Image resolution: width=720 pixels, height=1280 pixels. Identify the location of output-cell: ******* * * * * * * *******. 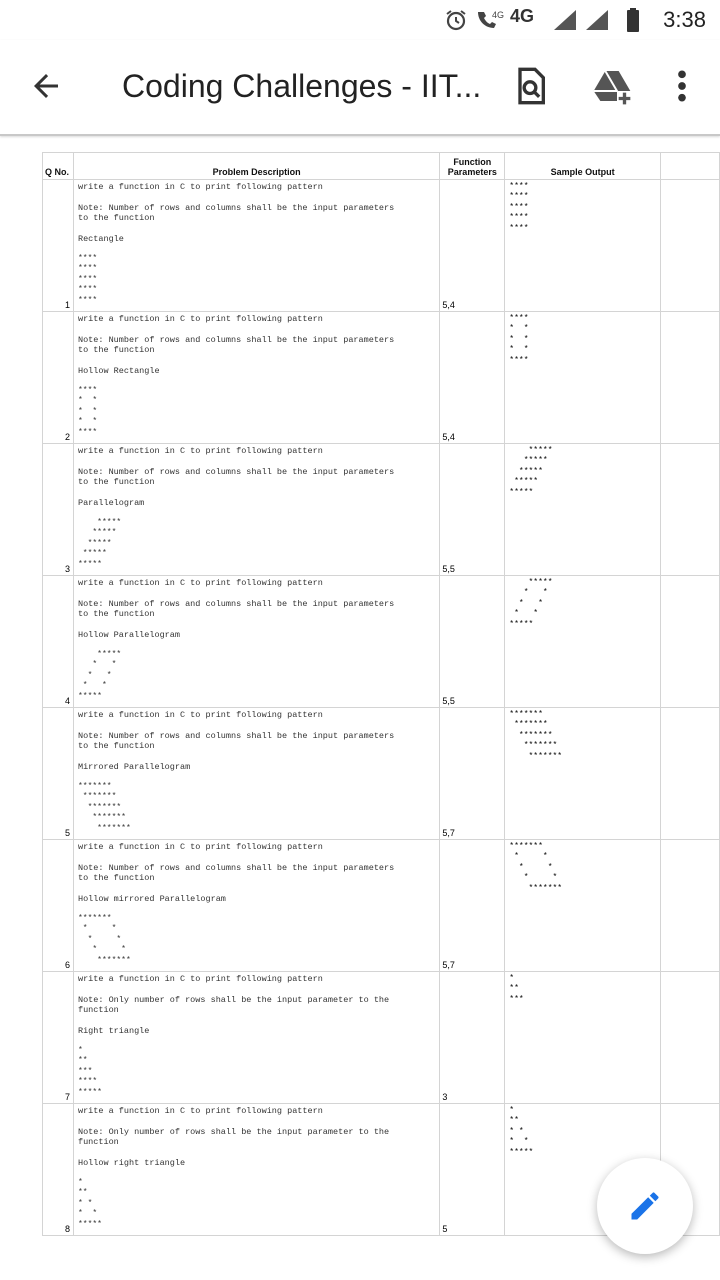
(583, 905).